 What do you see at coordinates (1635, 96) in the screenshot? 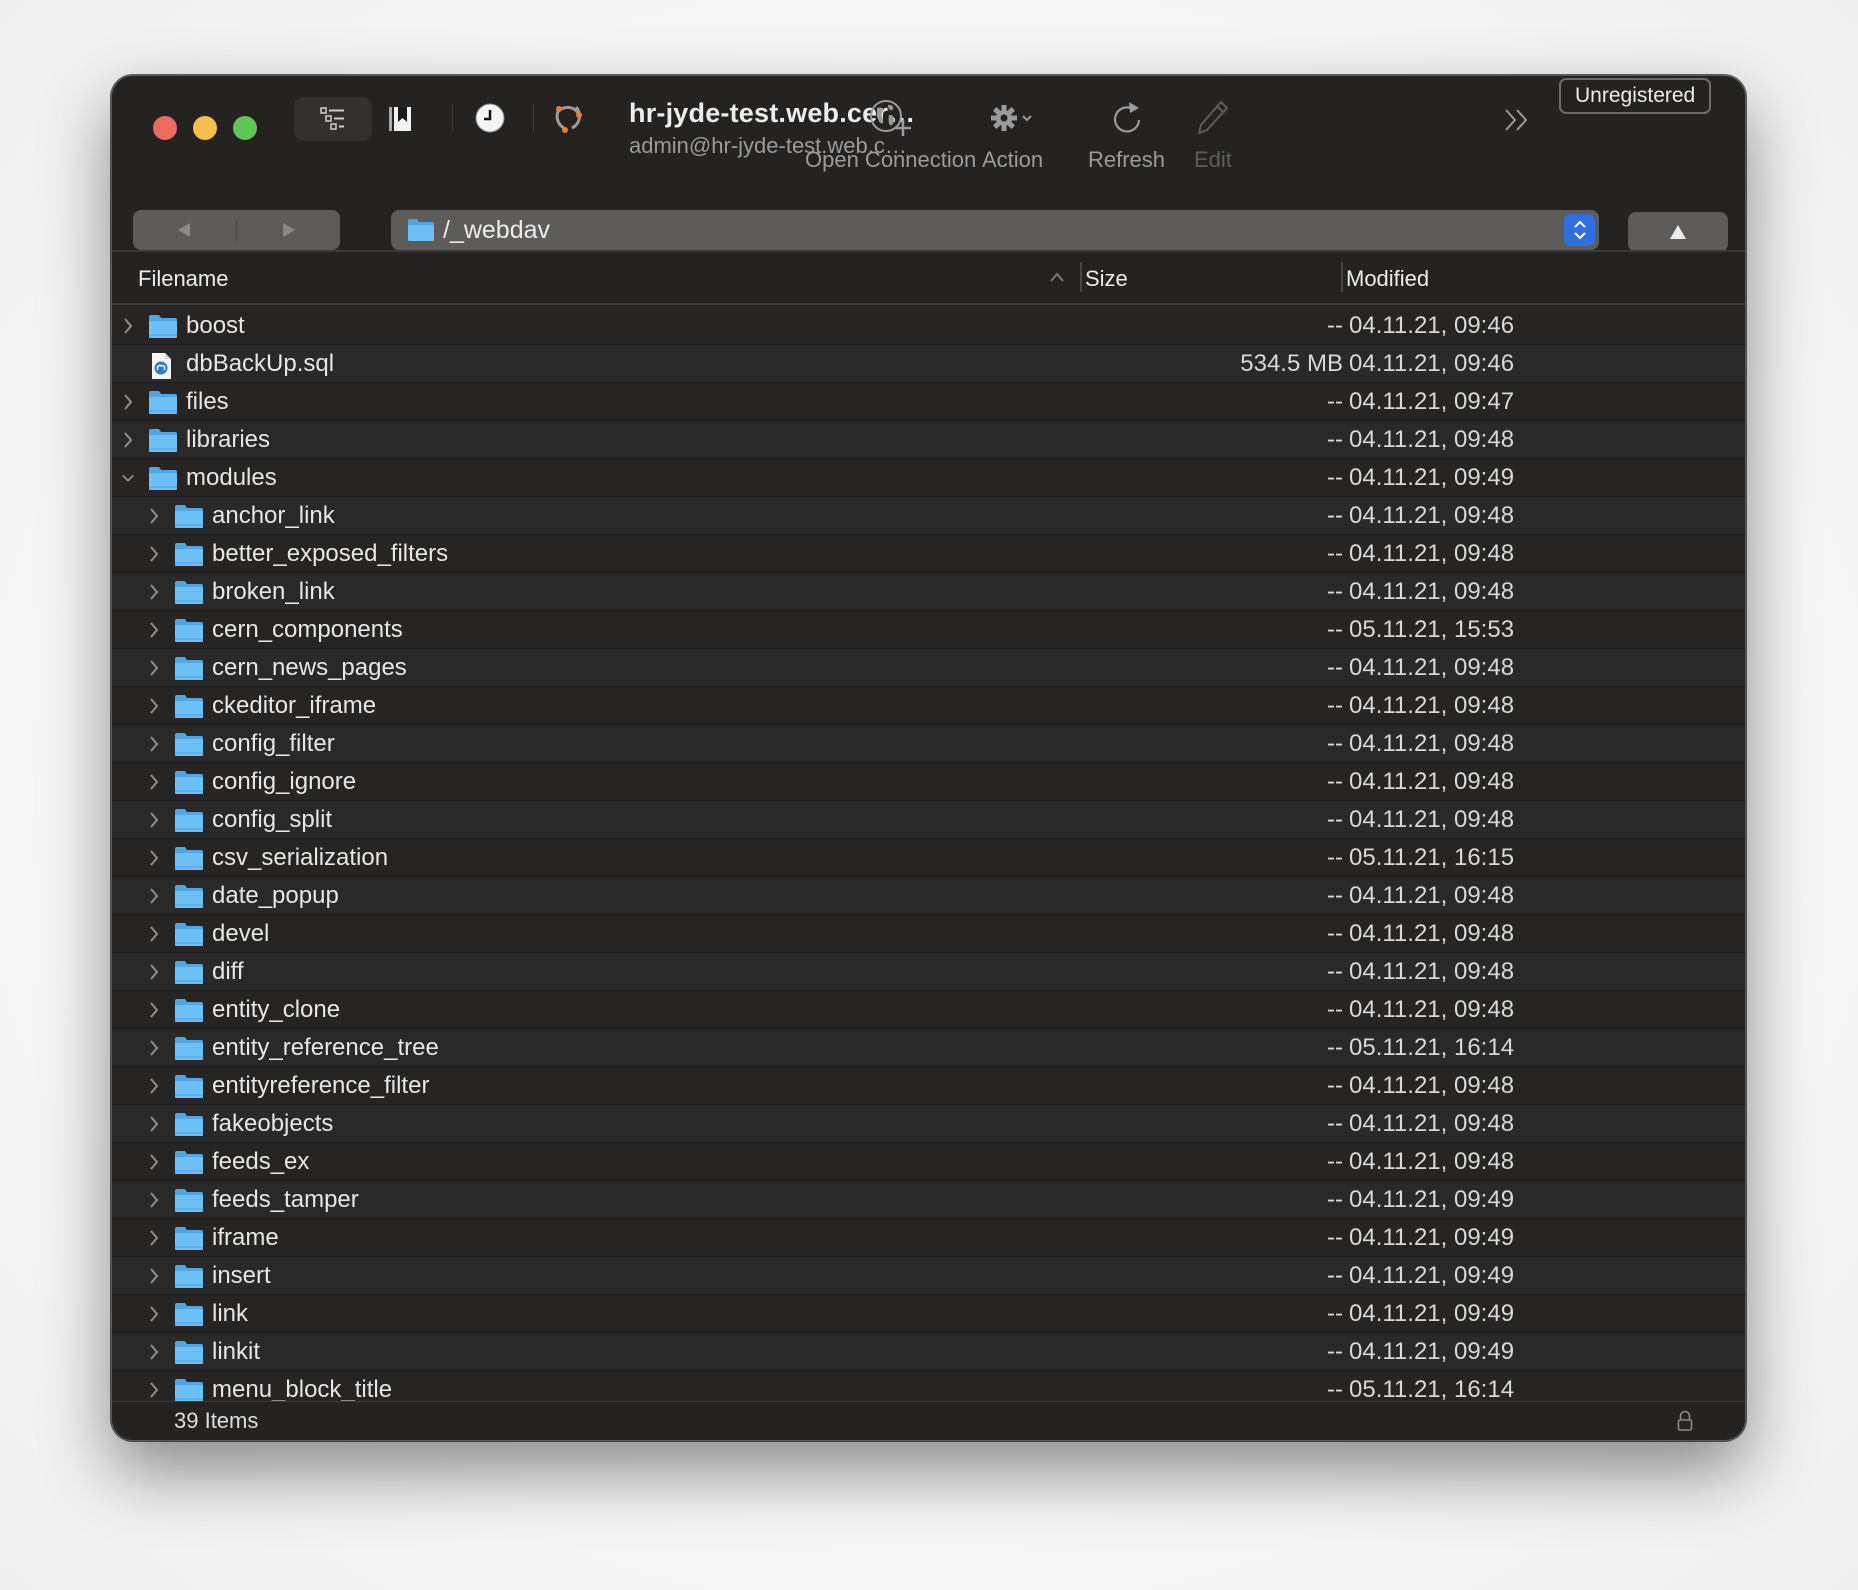
I see `unregistered-badge: Unregistered` at bounding box center [1635, 96].